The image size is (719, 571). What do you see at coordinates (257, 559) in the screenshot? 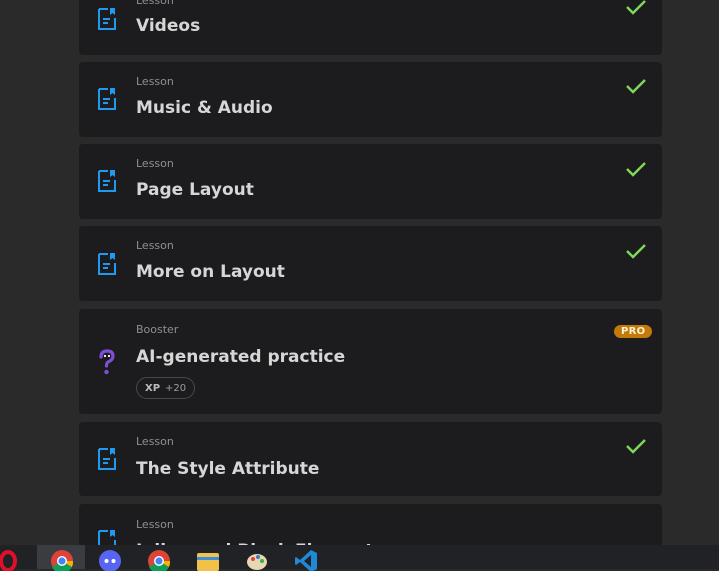
I see `paint-icon` at bounding box center [257, 559].